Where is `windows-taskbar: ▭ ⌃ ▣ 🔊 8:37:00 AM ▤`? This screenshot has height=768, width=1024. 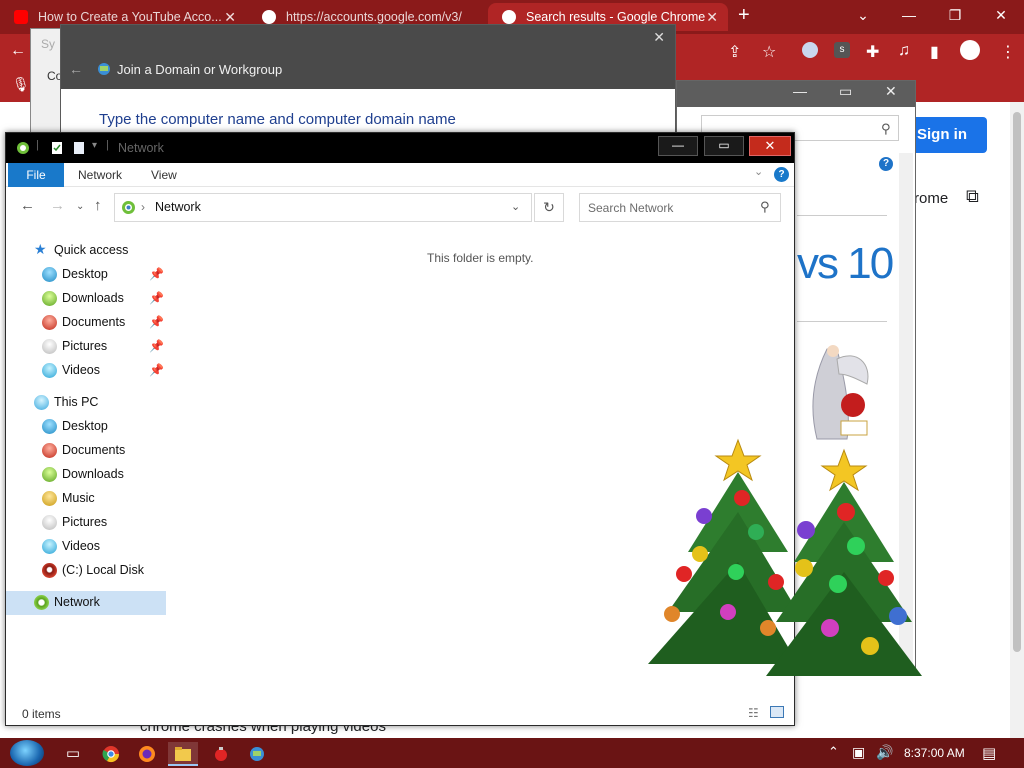 windows-taskbar: ▭ ⌃ ▣ 🔊 8:37:00 AM ▤ is located at coordinates (512, 753).